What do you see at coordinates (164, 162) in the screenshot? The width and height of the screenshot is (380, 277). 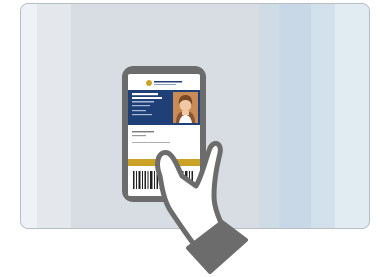 I see `card-gold-bar` at bounding box center [164, 162].